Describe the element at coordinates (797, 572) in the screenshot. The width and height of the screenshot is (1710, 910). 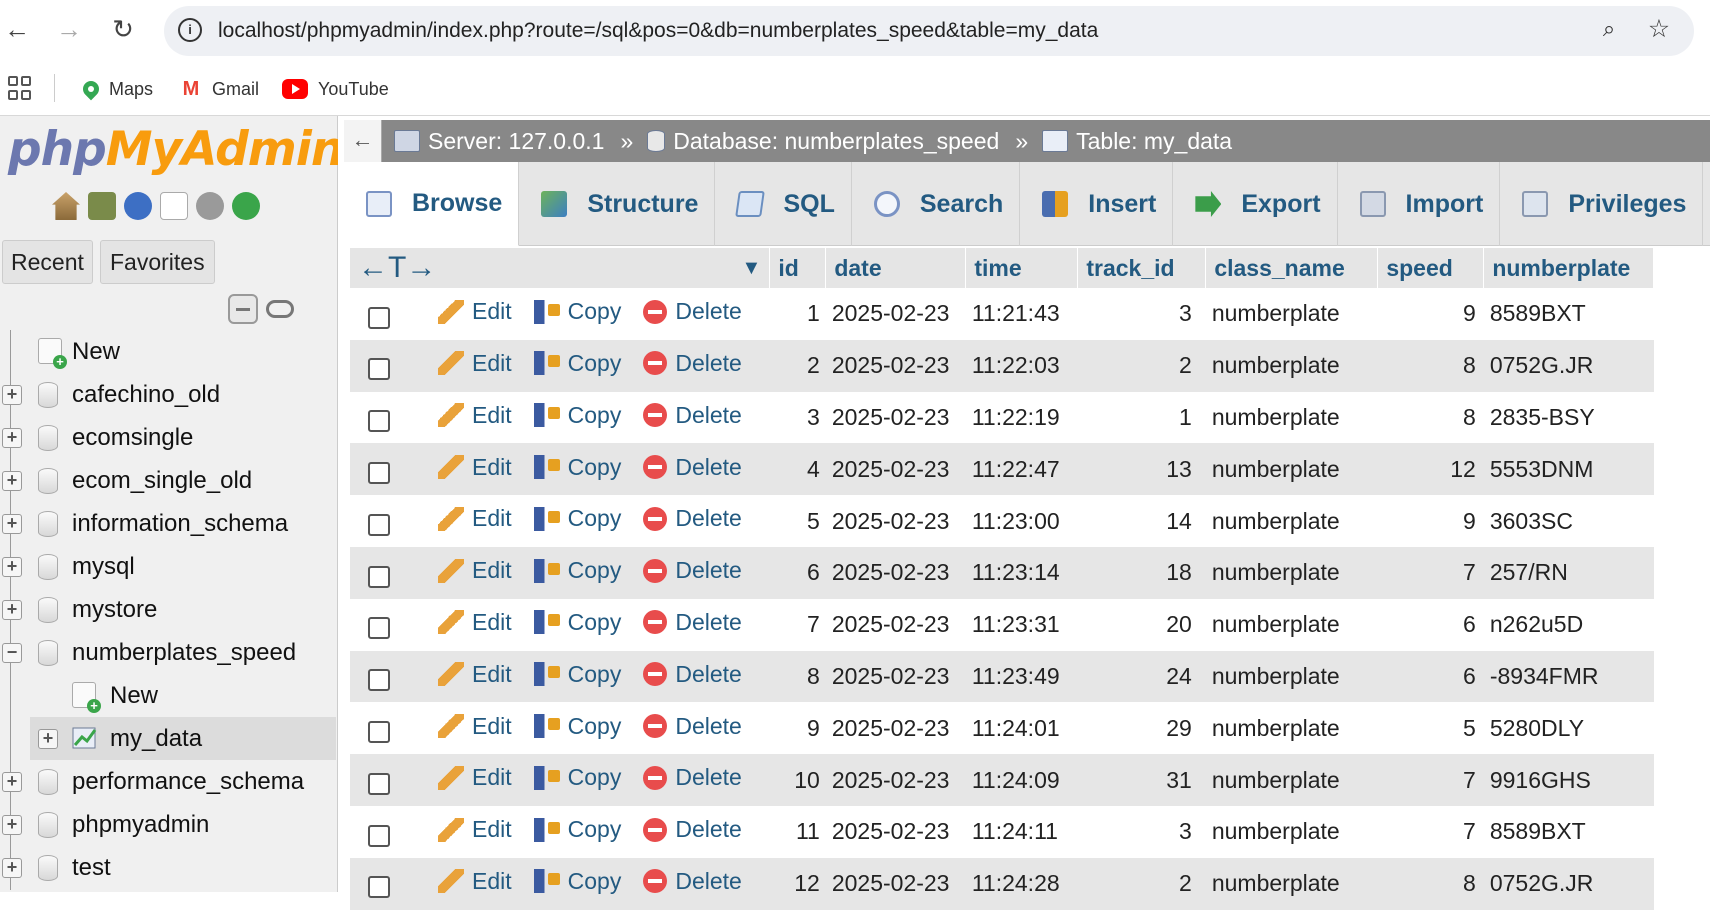
I see `cell-id: 6` at that location.